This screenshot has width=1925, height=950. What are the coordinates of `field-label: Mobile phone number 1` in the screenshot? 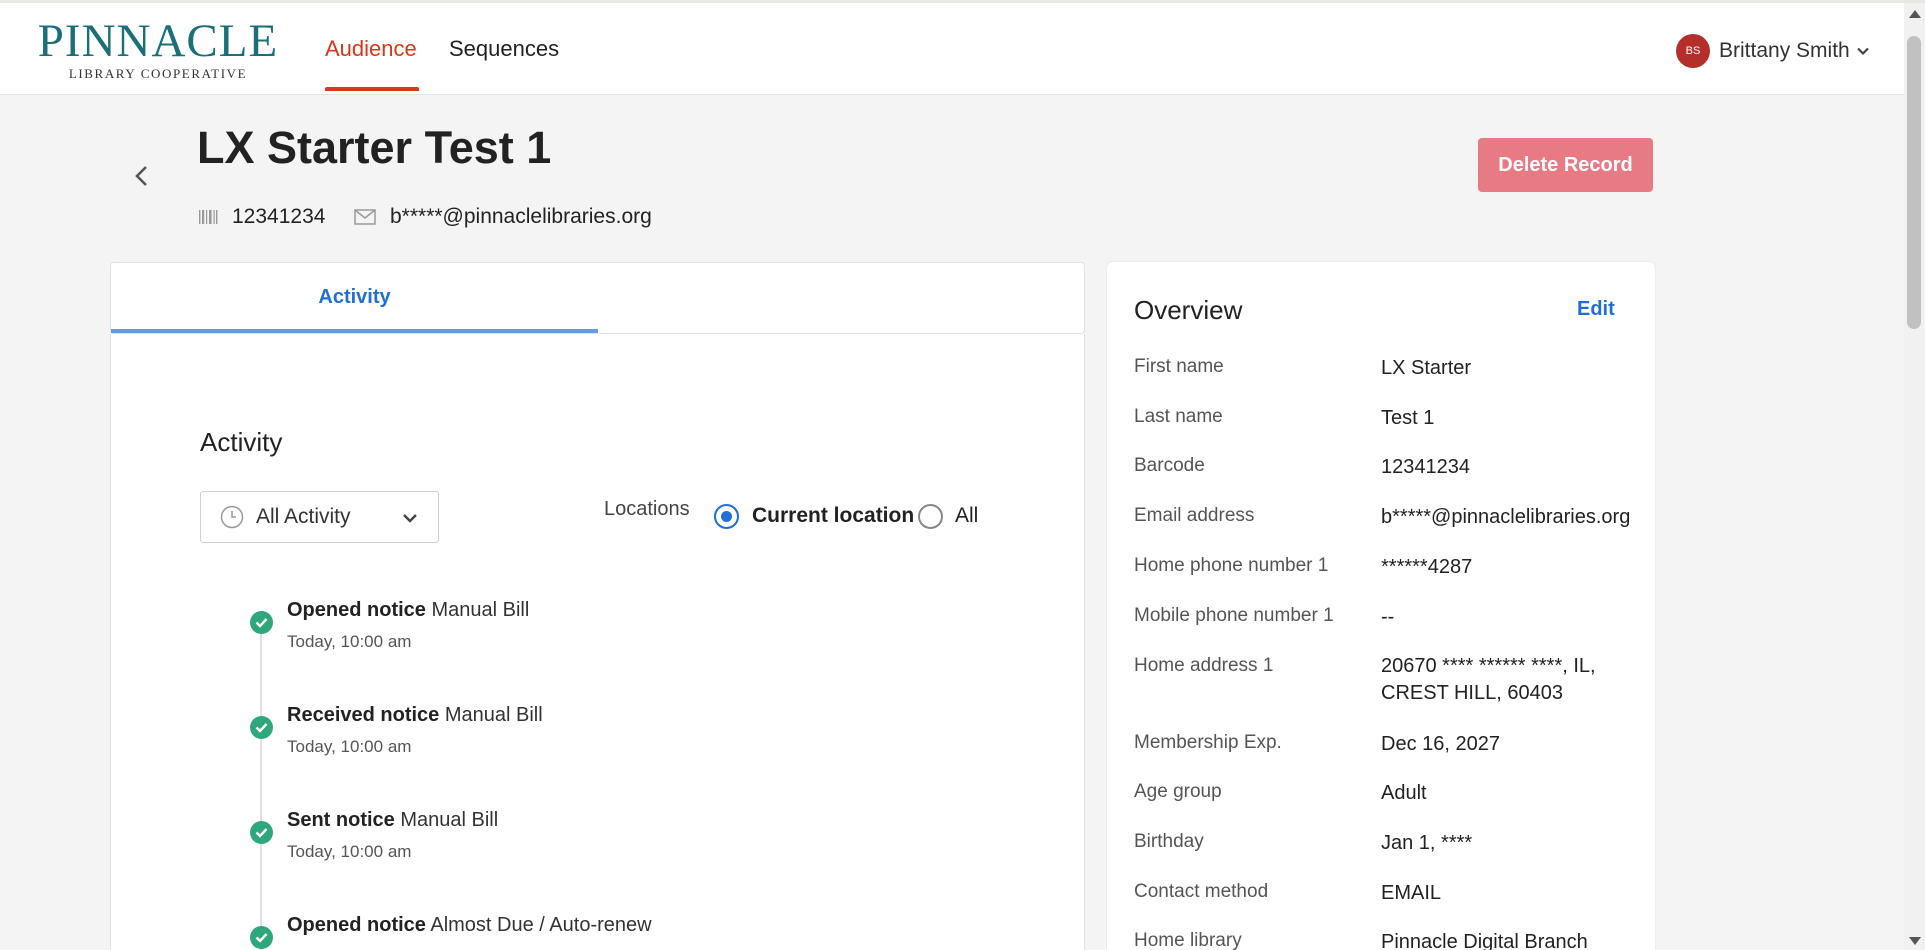 It's located at (1234, 615).